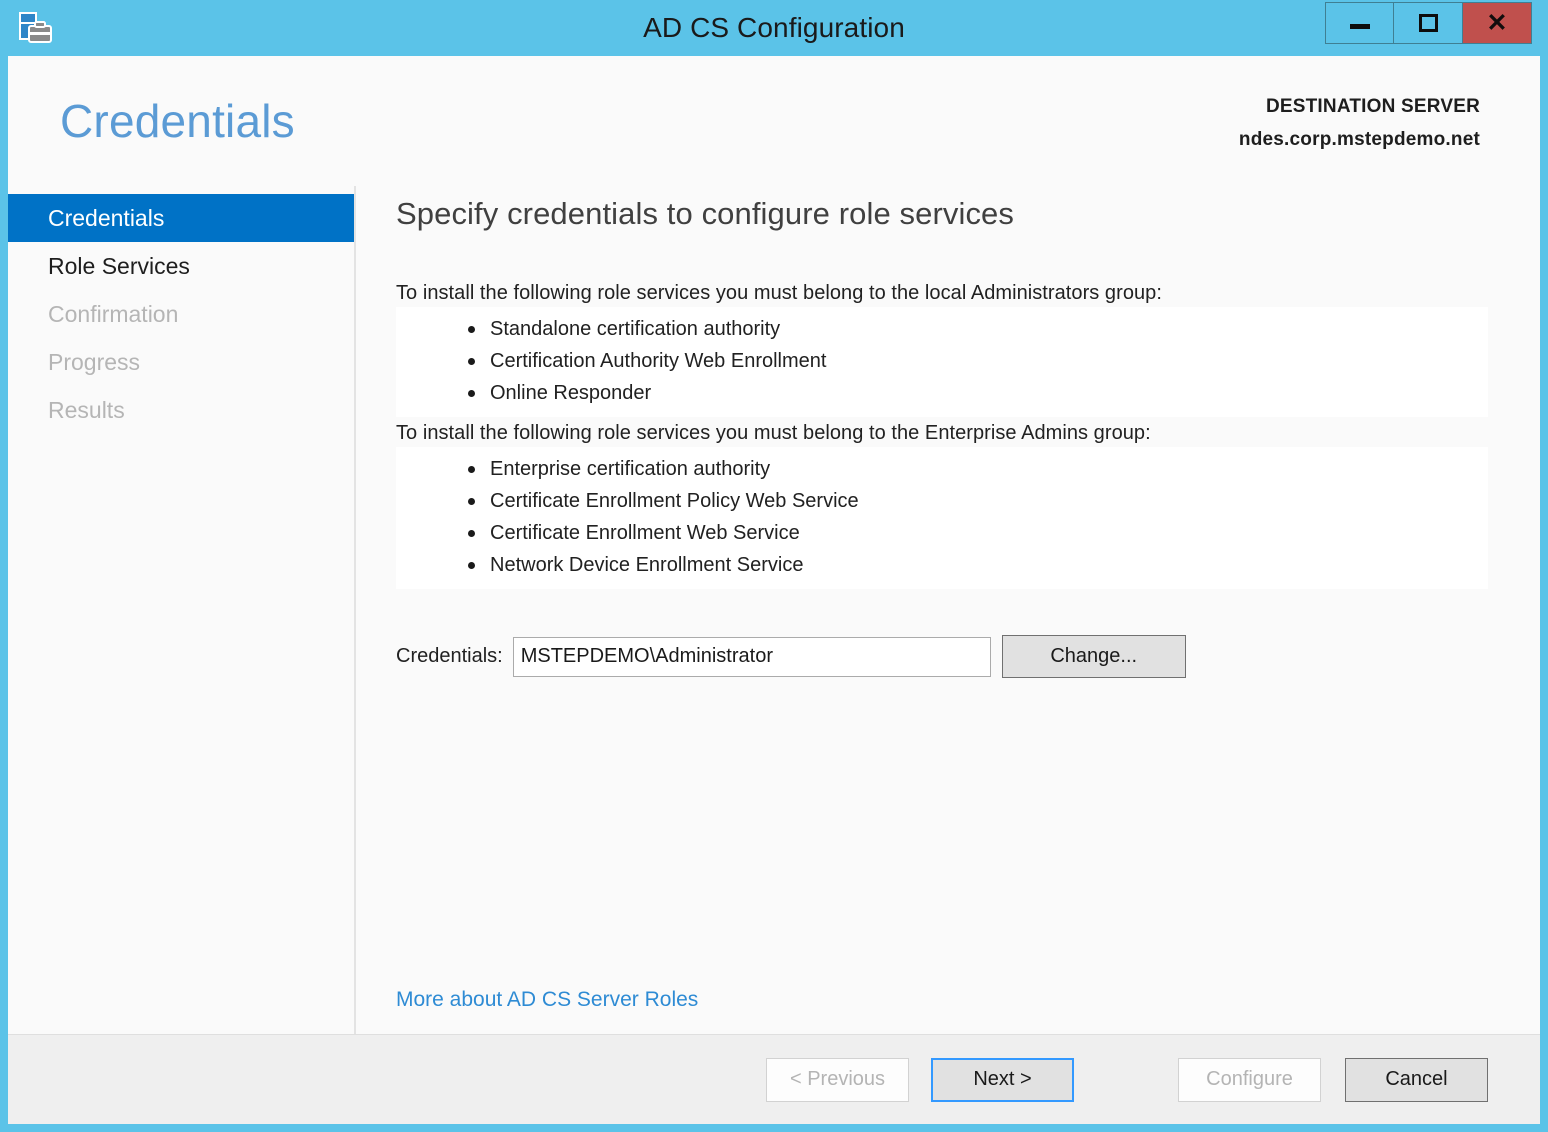  I want to click on close-icon: ✕, so click(1497, 22).